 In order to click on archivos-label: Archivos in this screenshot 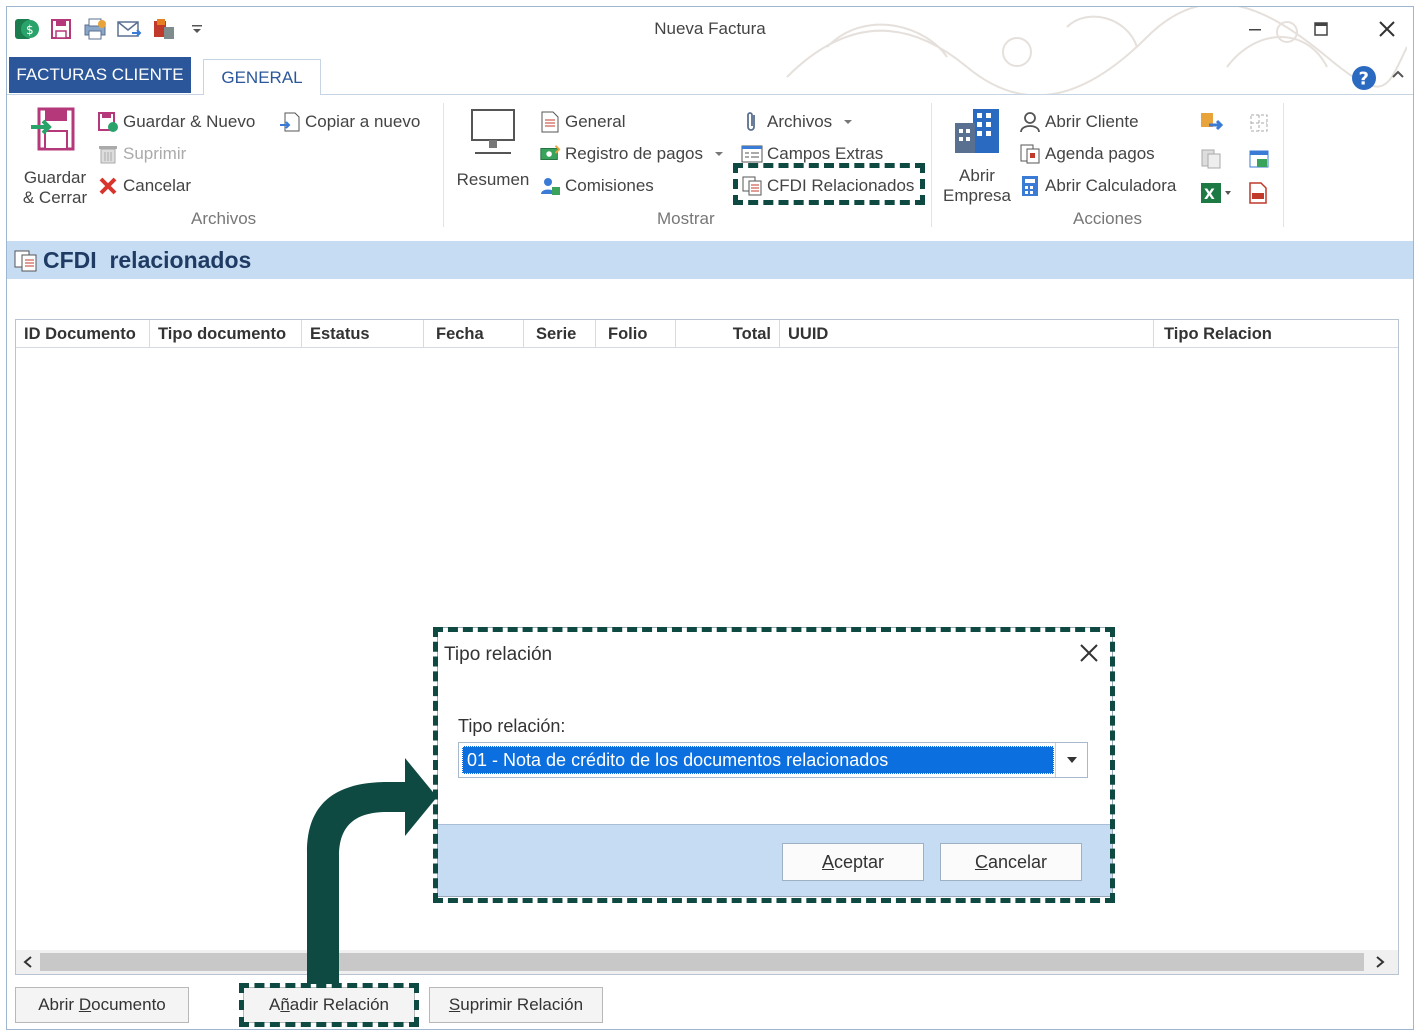, I will do `click(800, 121)`.